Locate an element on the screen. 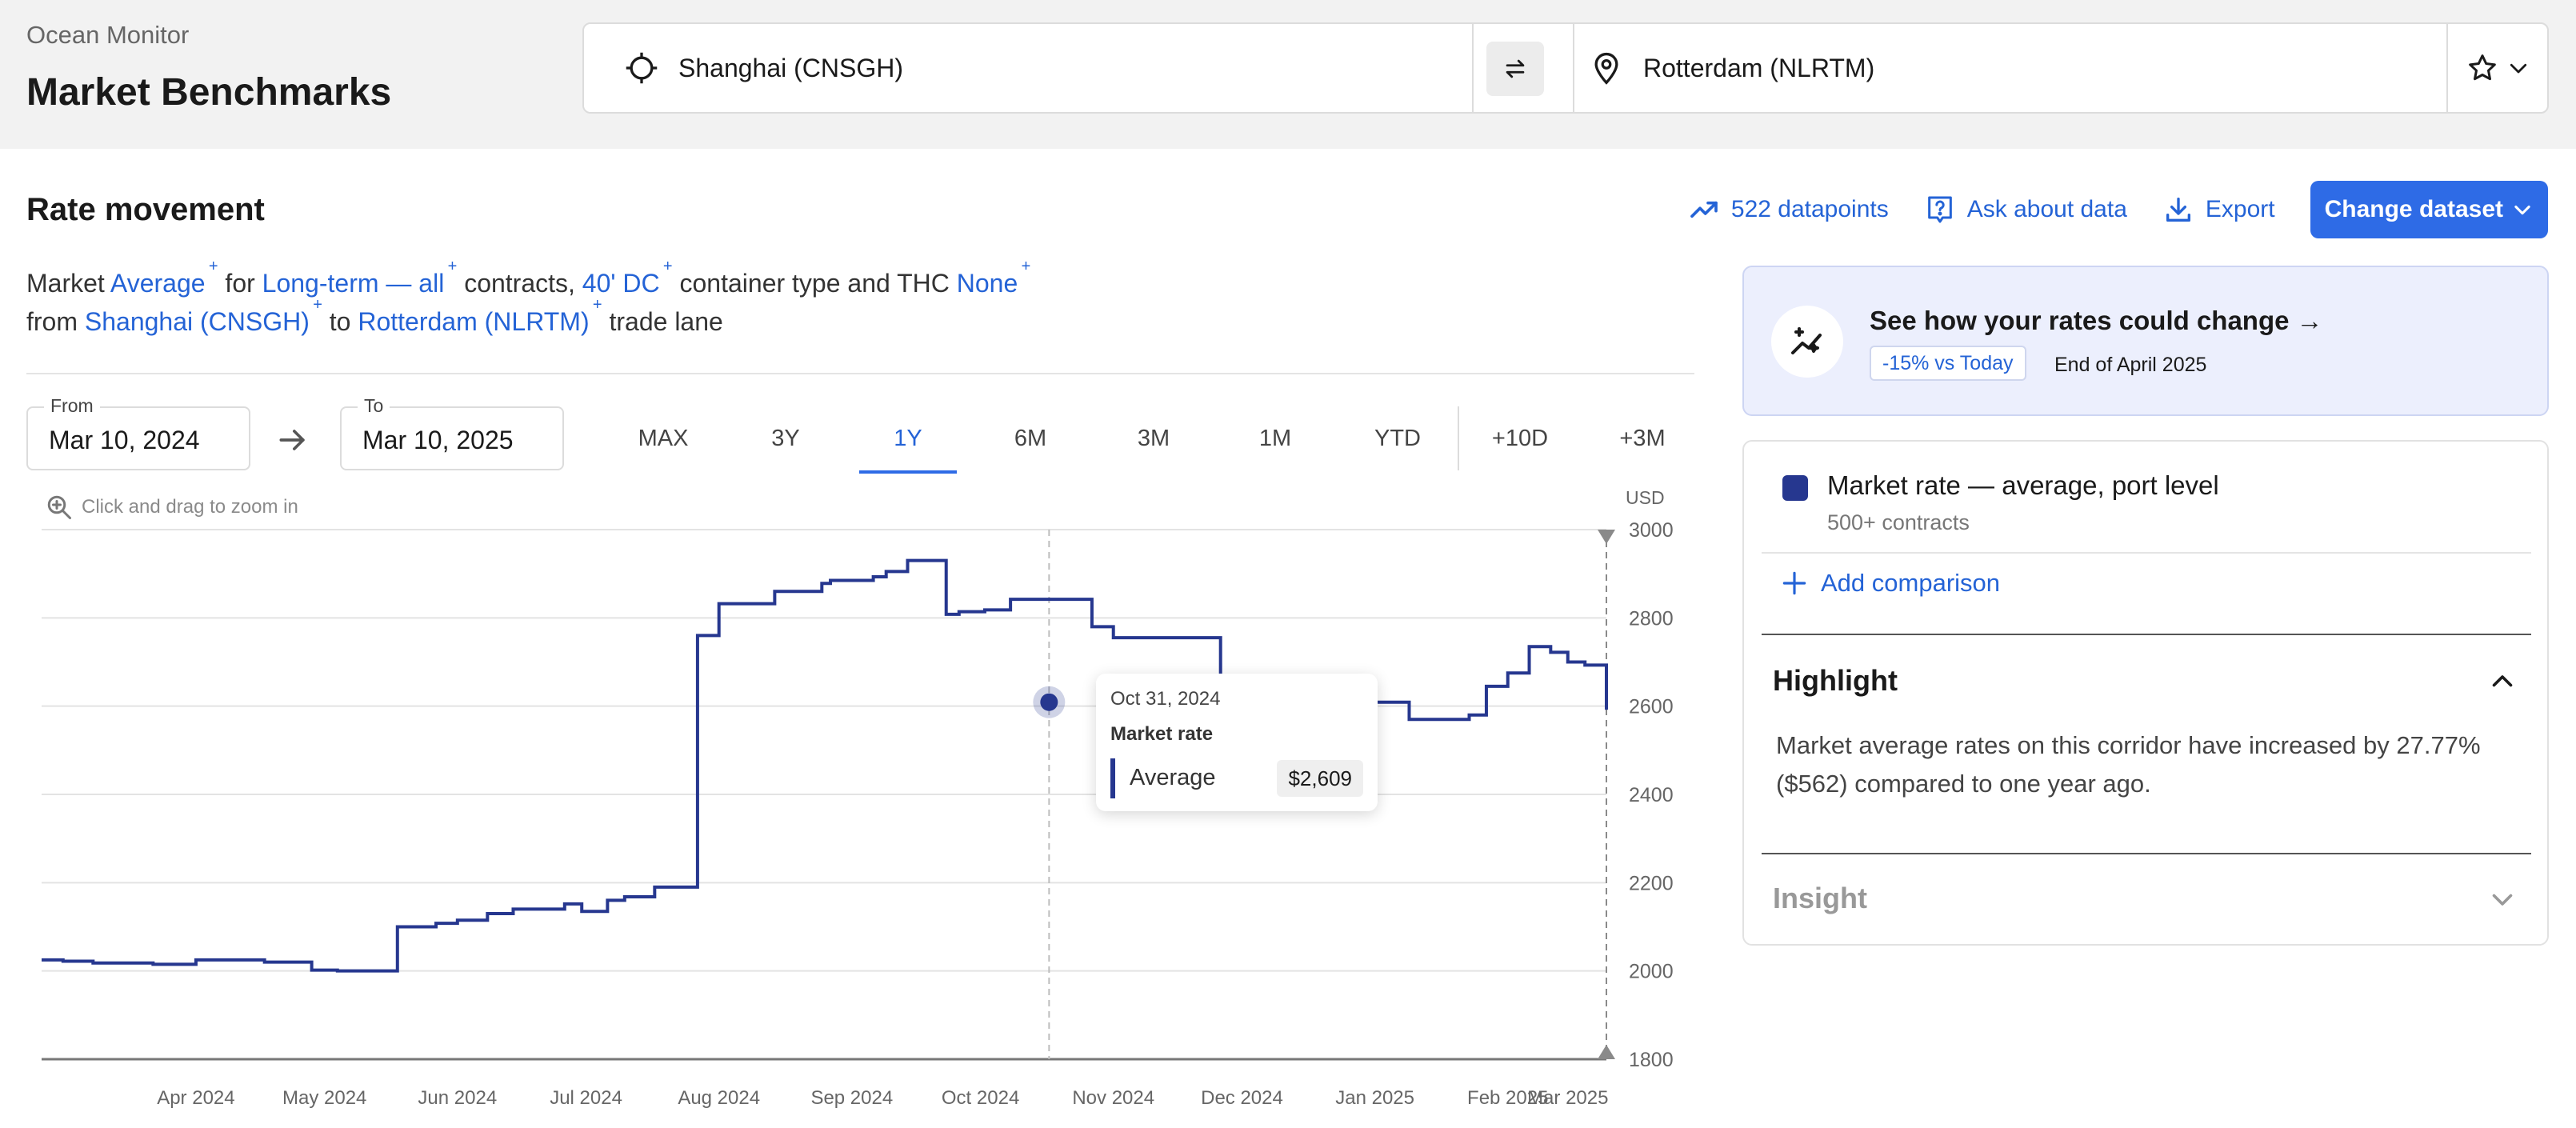 The width and height of the screenshot is (2576, 1128). description-text: container type and THC is located at coordinates (814, 283).